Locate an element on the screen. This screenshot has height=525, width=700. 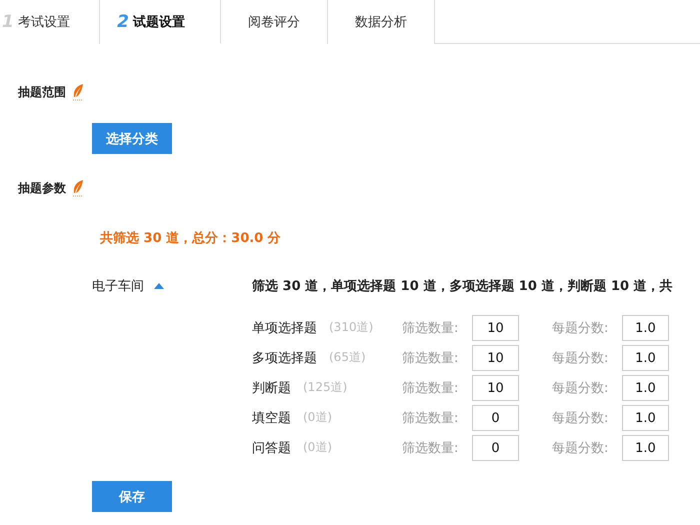
section-title: 抽题范围 is located at coordinates (42, 92).